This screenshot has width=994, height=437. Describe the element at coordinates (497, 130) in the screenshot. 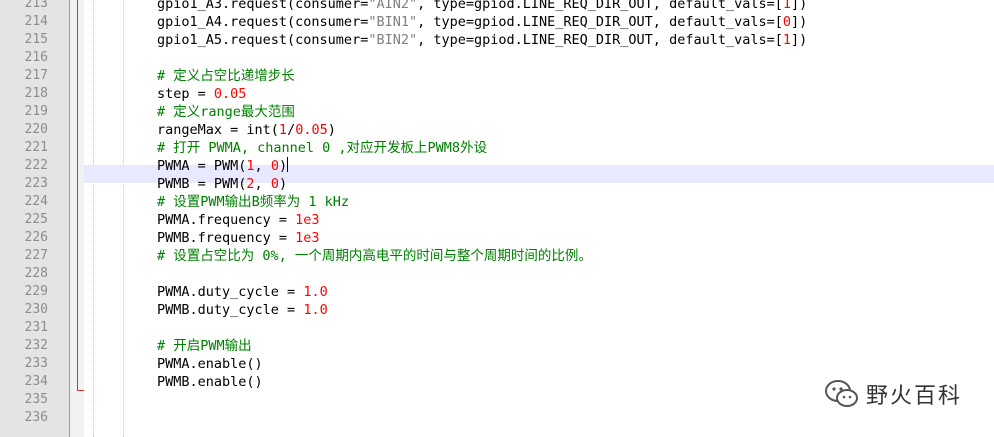

I see `code-line: 220 rangeMax = int(1/0.05)` at that location.